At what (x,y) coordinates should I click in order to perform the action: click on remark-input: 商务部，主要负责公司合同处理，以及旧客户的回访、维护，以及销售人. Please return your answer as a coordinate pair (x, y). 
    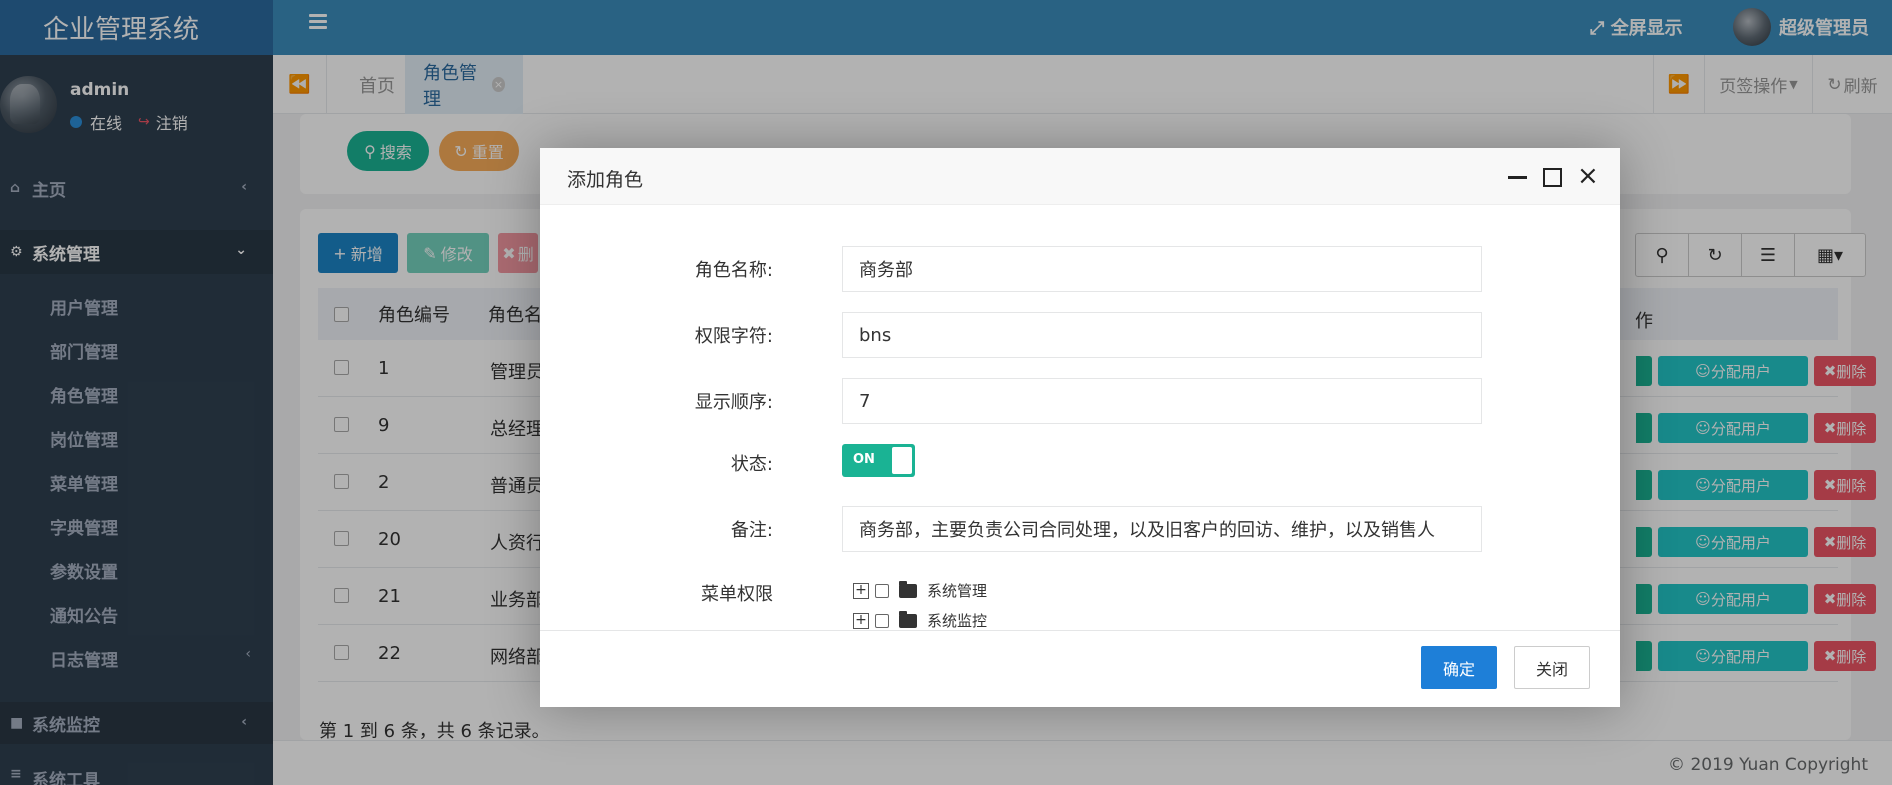
    Looking at the image, I should click on (1162, 529).